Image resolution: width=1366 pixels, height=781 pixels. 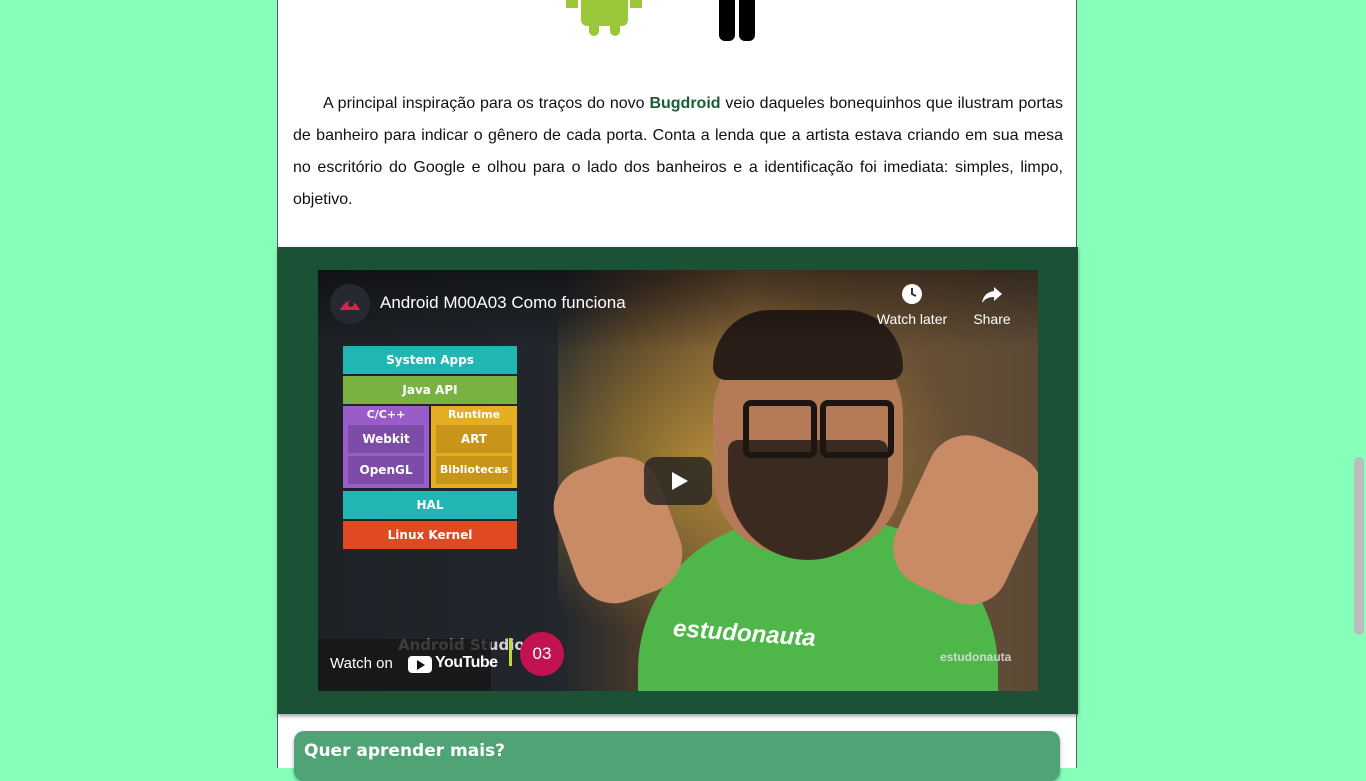 I want to click on presenter-glasses-left, so click(x=780, y=429).